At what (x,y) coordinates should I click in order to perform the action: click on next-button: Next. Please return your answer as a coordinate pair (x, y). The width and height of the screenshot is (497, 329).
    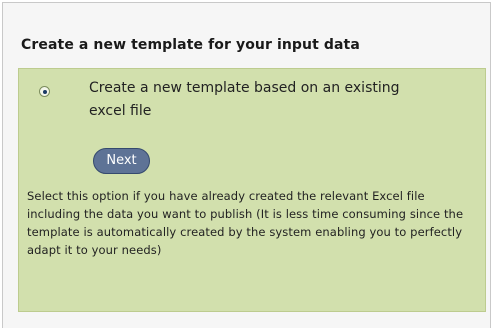
    Looking at the image, I should click on (121, 161).